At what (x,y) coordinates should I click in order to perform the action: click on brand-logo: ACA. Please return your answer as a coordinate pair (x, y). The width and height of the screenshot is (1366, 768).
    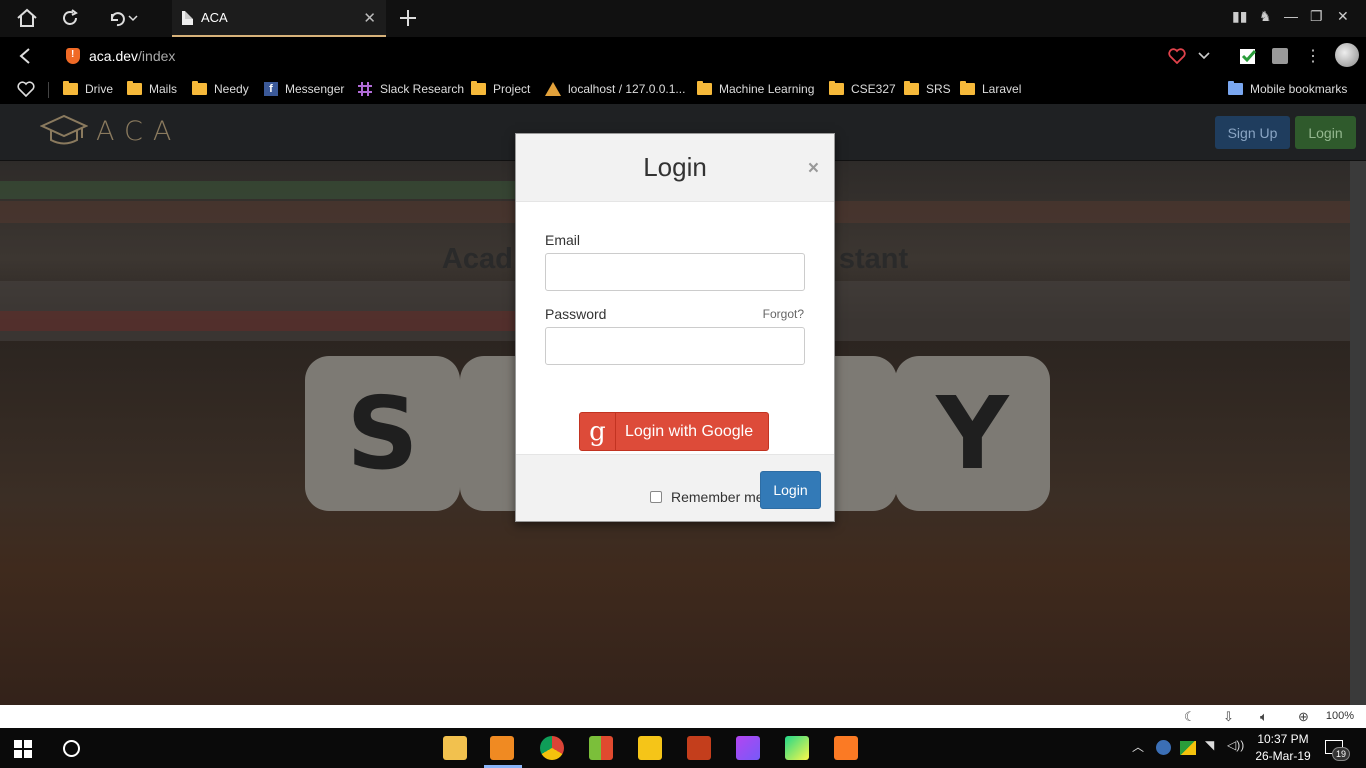
    Looking at the image, I should click on (110, 131).